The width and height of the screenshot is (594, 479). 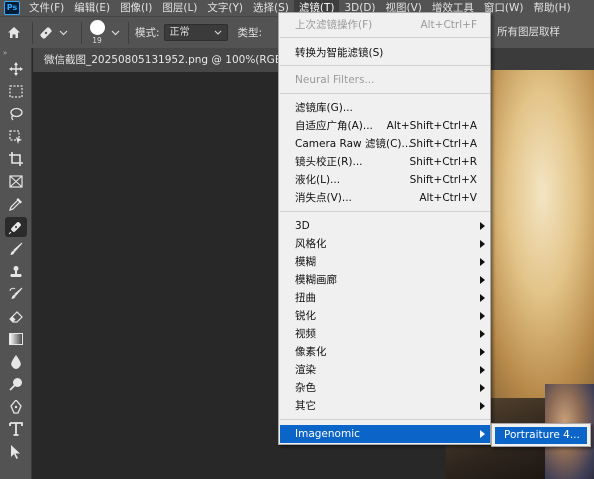 I want to click on eyedropper-tool-icon, so click(x=15, y=205).